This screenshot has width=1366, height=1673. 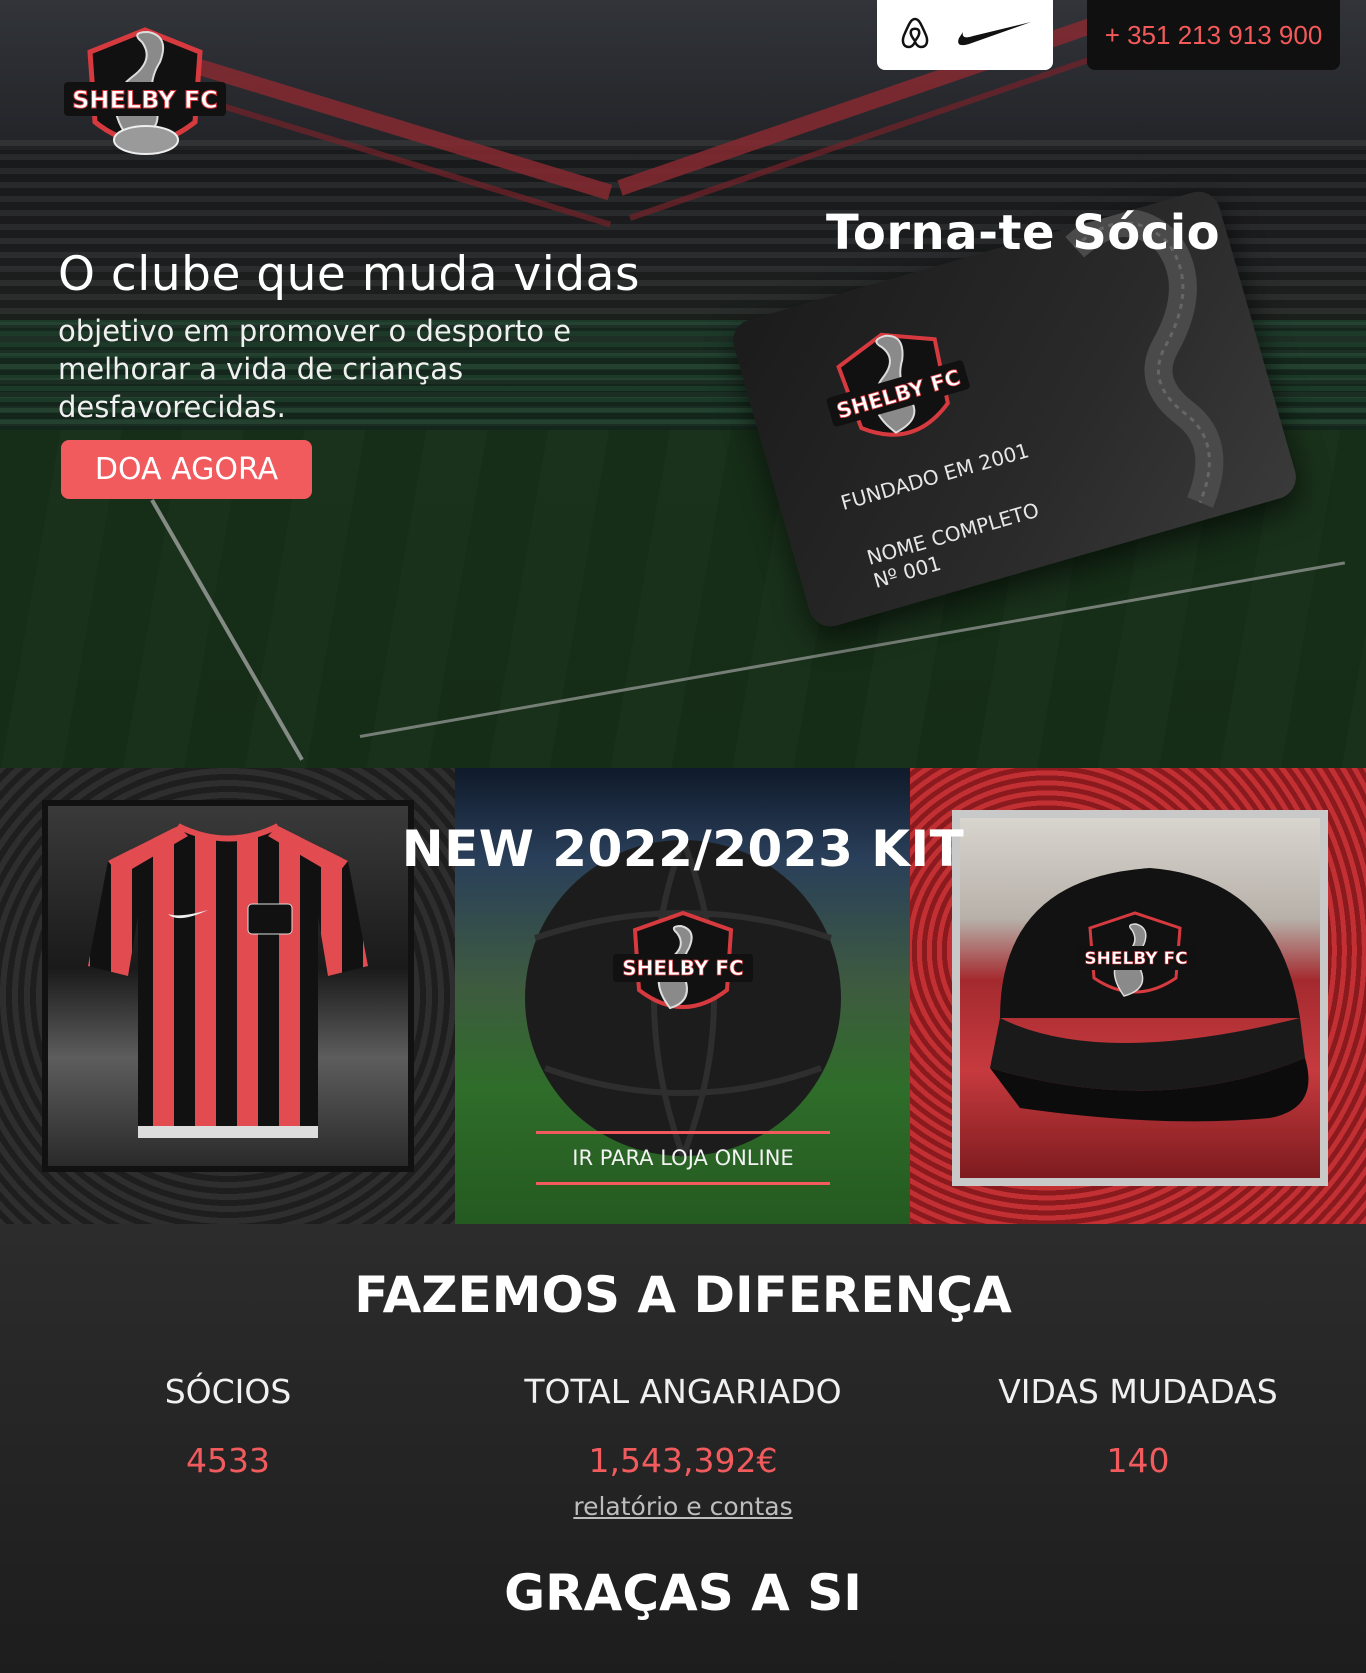 What do you see at coordinates (683, 1426) in the screenshot?
I see `stat-total-raised: TOTAL ANGARIADO 1,543,392€` at bounding box center [683, 1426].